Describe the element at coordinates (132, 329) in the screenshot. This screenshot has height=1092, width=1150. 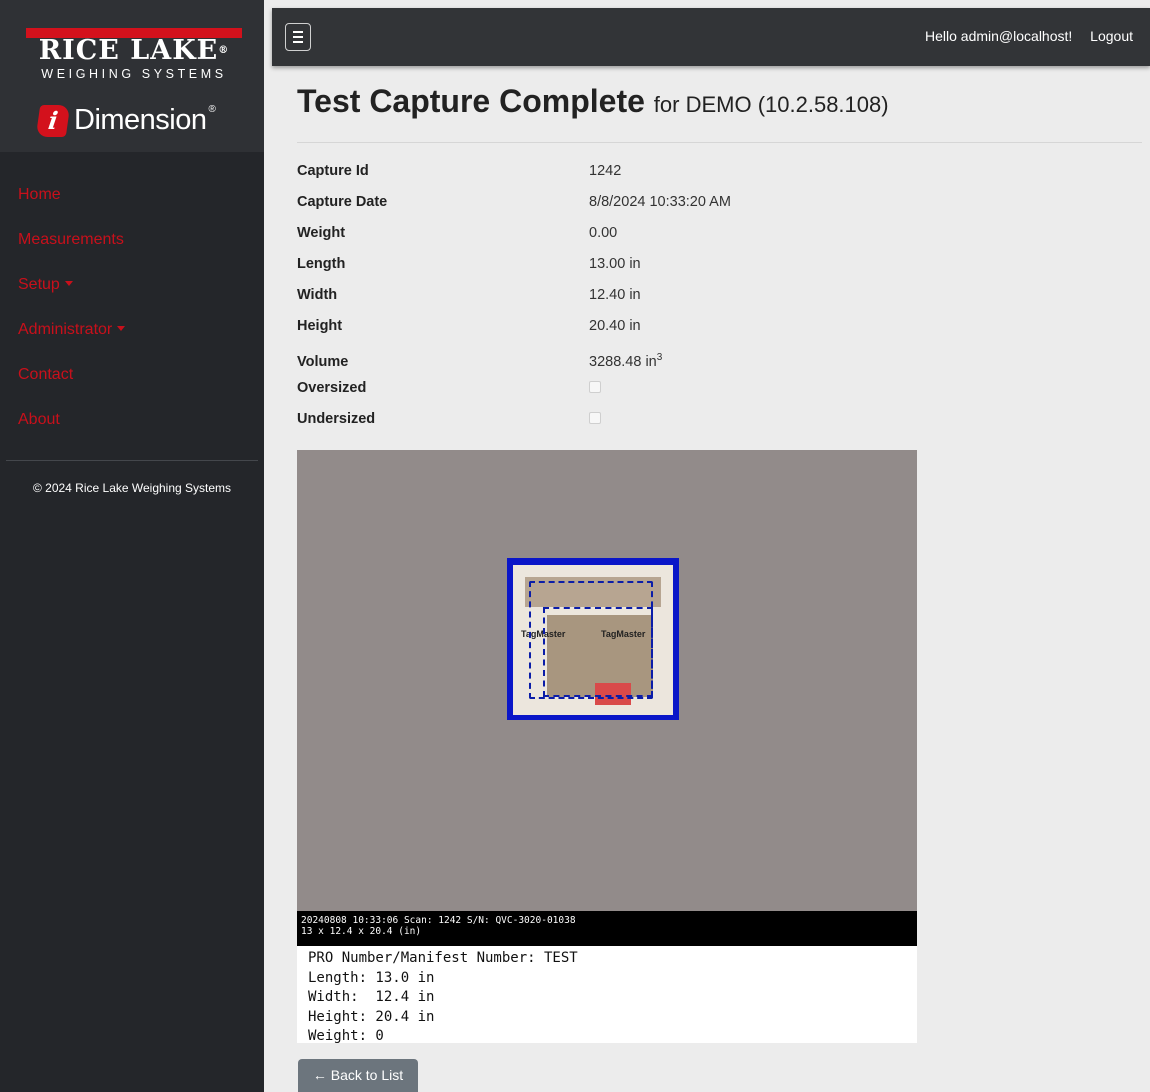
I see `nav-item-administrator: Administrator` at that location.